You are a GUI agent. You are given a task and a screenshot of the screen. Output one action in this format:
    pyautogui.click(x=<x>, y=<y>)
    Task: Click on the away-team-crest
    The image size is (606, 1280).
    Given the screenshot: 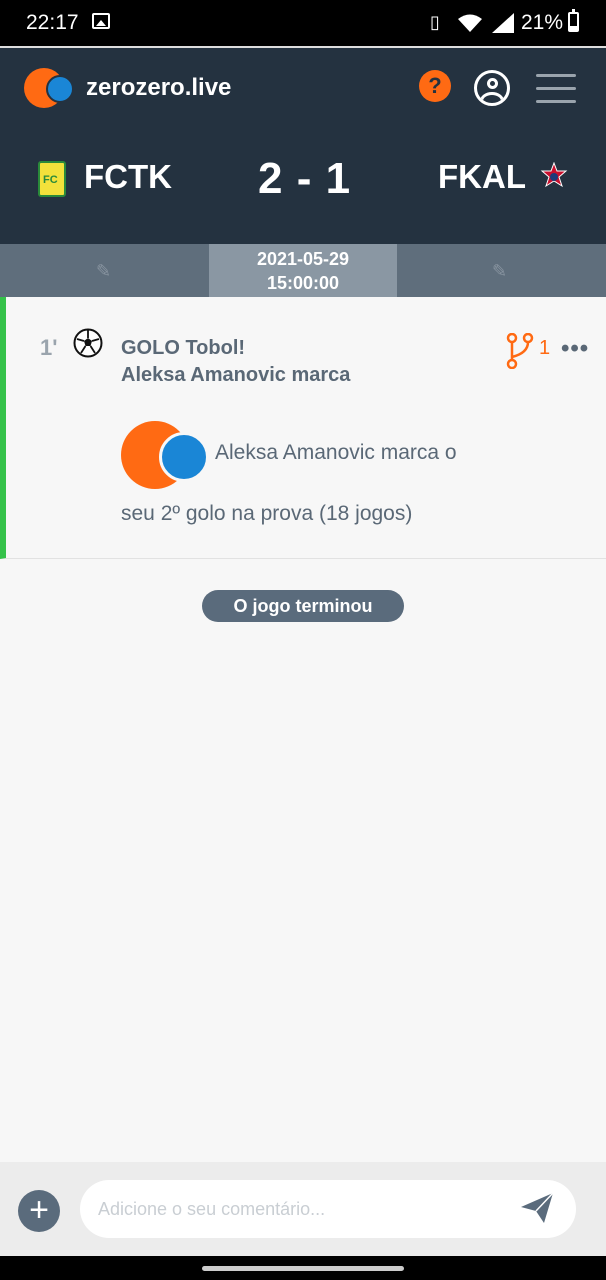 What is the action you would take?
    pyautogui.click(x=554, y=178)
    